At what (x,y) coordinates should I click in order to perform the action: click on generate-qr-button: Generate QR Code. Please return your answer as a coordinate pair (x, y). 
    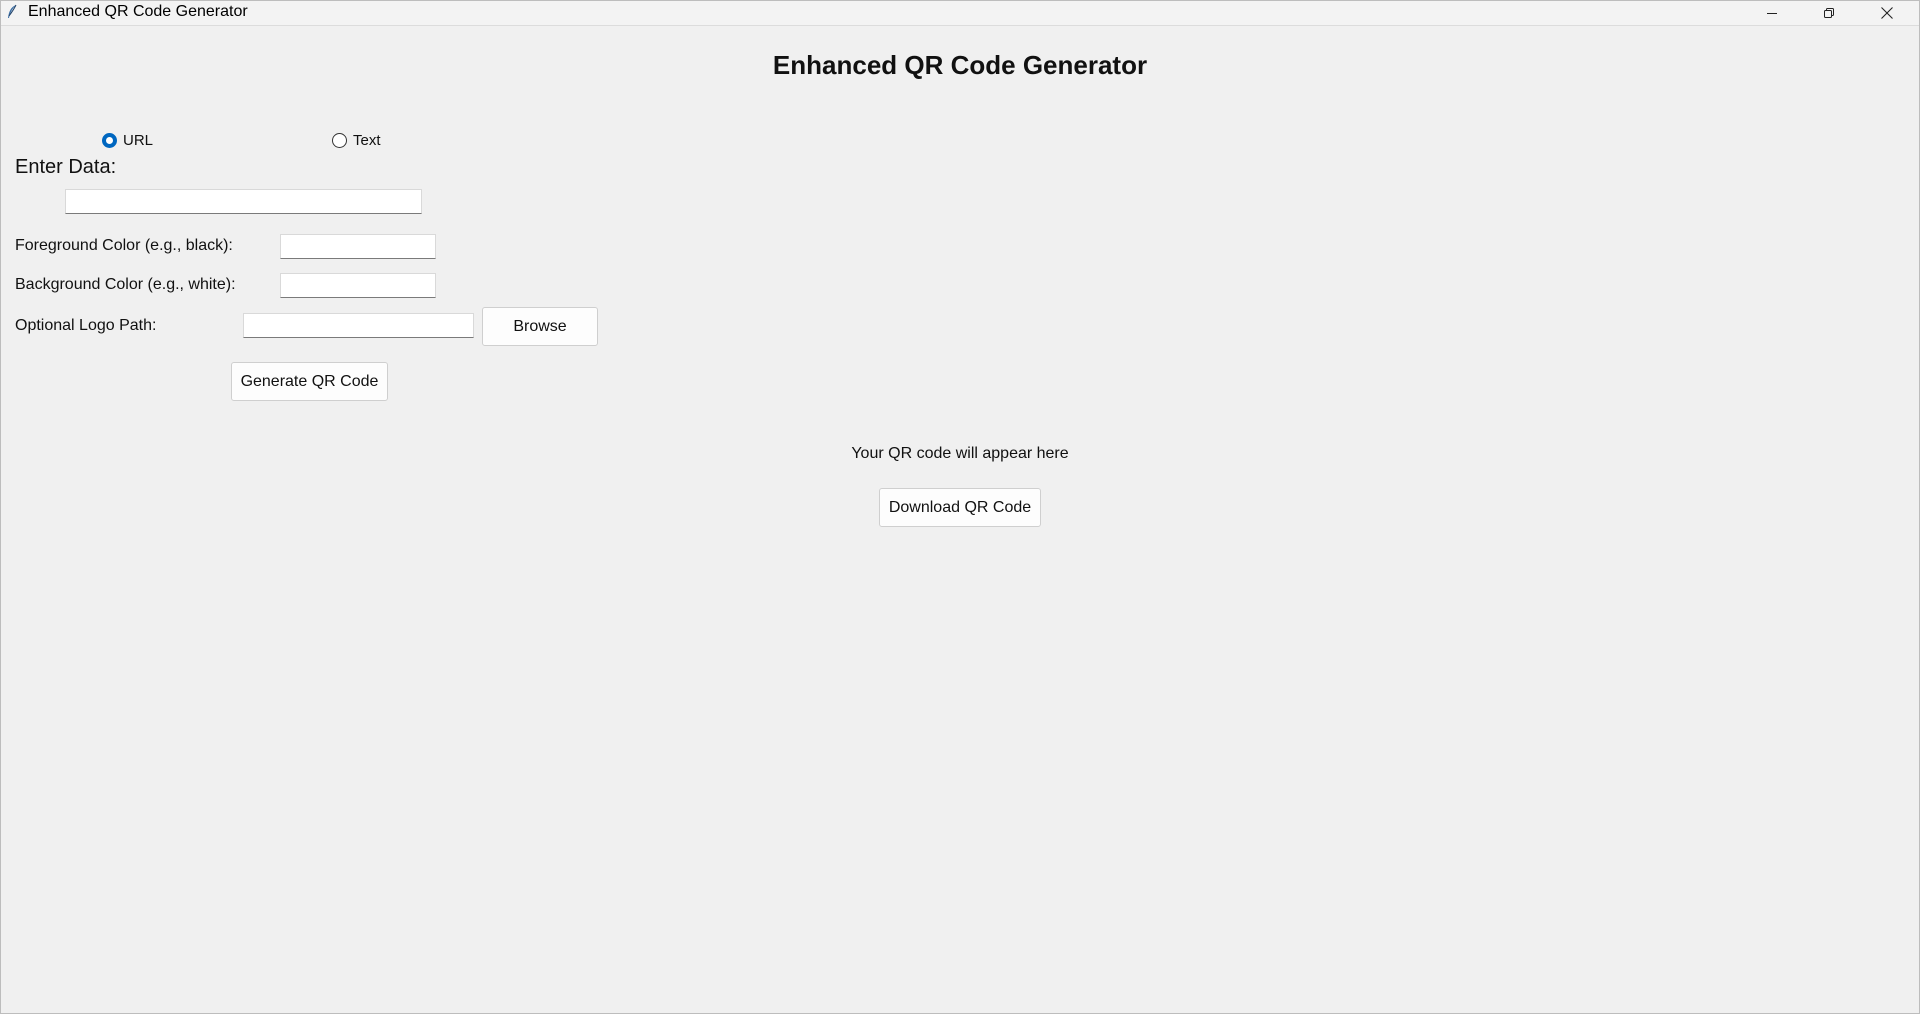
    Looking at the image, I should click on (309, 381).